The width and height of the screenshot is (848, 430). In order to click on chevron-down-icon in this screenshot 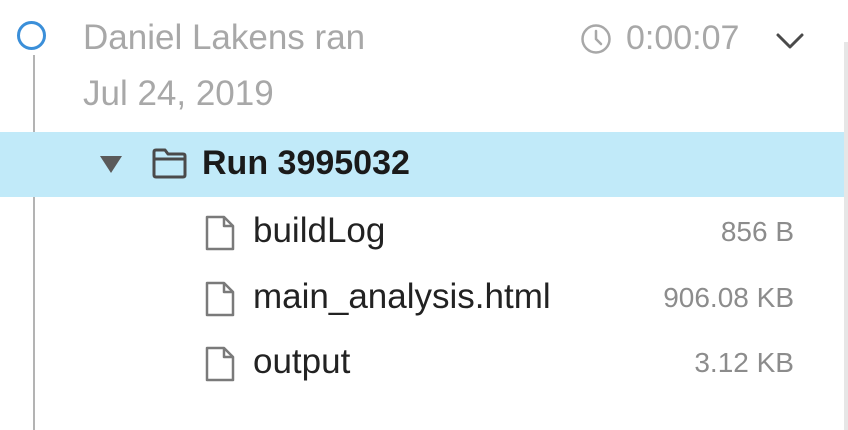, I will do `click(790, 41)`.